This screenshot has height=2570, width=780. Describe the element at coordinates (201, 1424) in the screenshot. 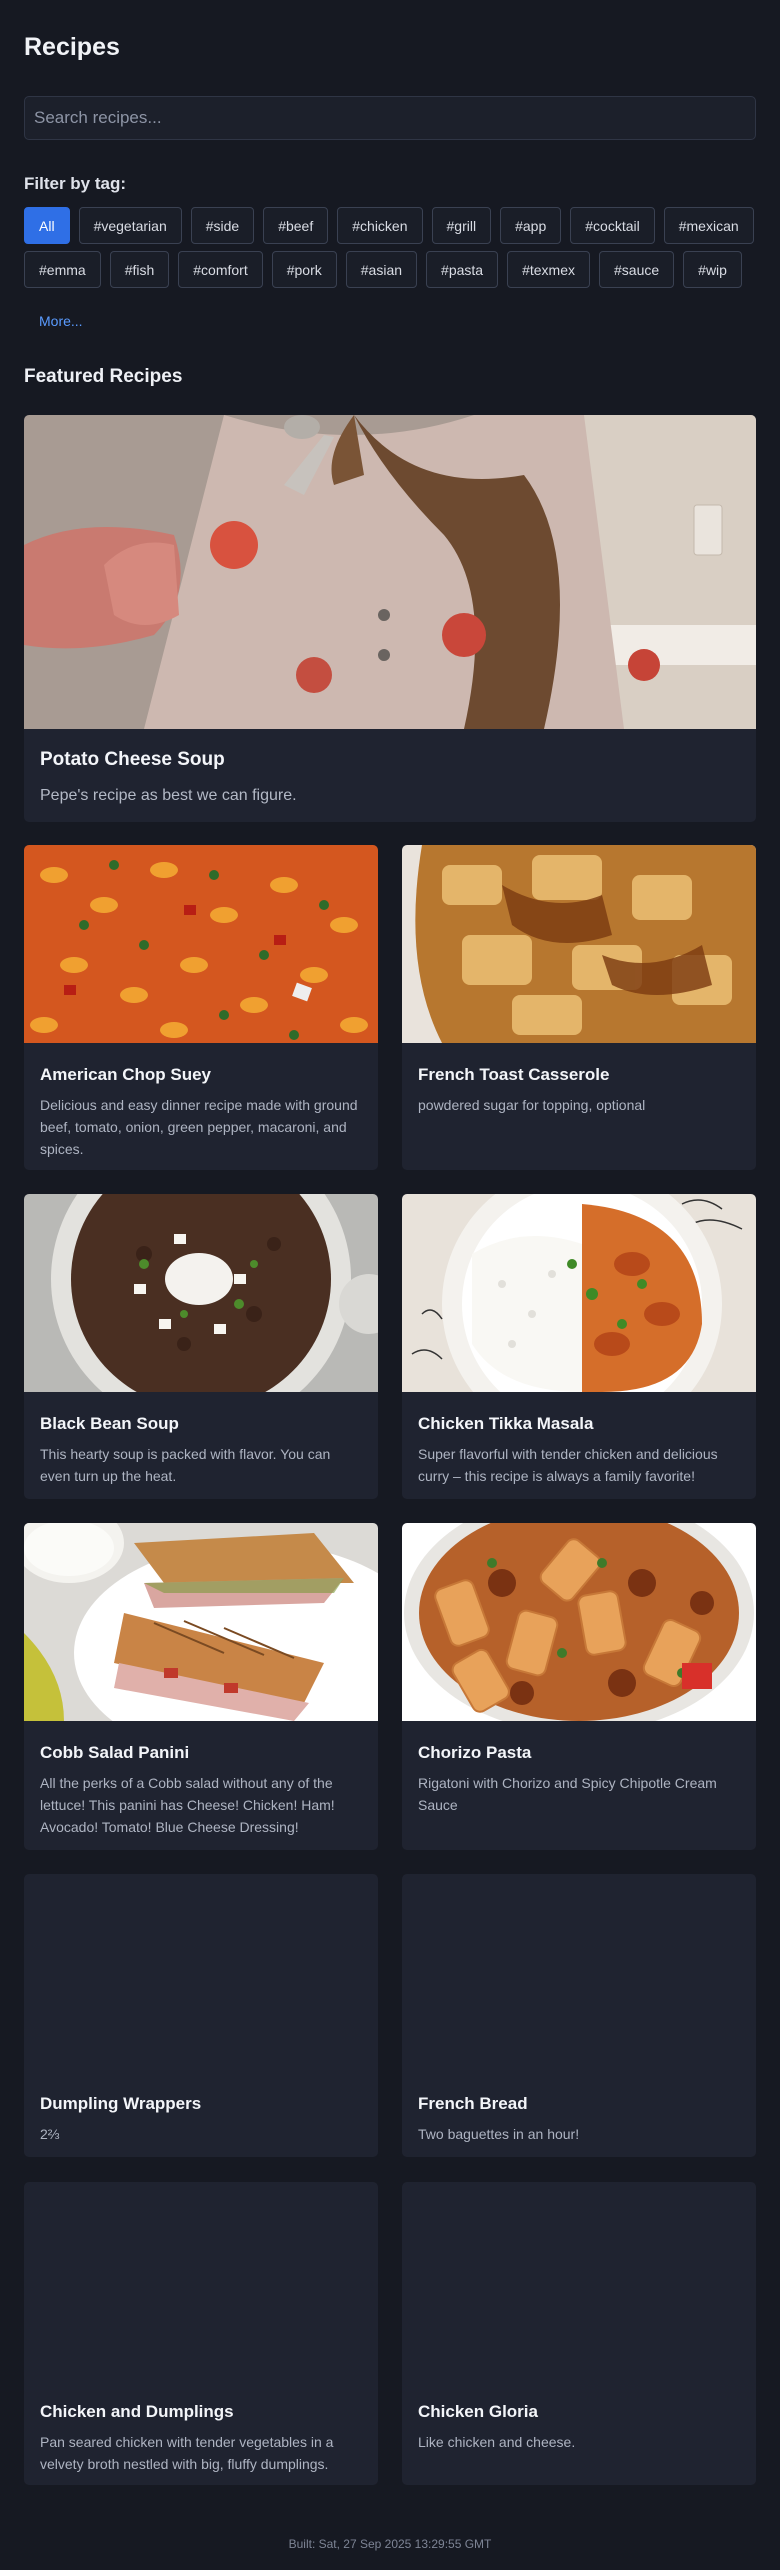

I see `recipe-name: Black Bean Soup` at that location.